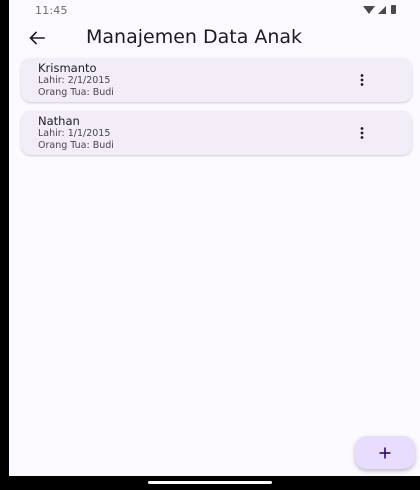 The image size is (420, 490). I want to click on status-icons, so click(379, 9).